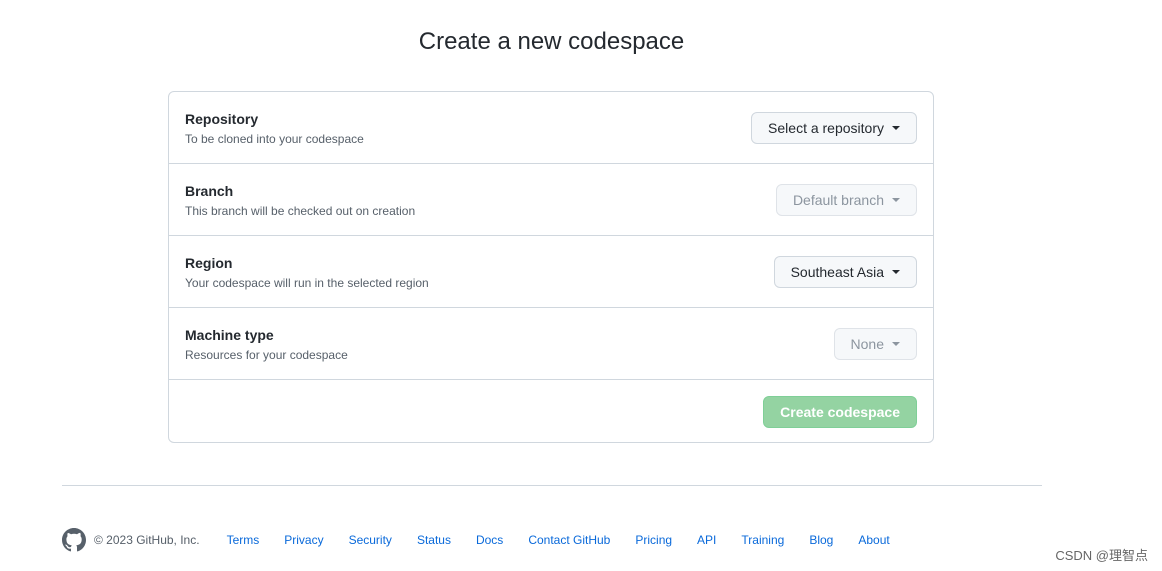 The height and width of the screenshot is (571, 1162). What do you see at coordinates (266, 355) in the screenshot?
I see `machine-type-description: Resources for your codespace` at bounding box center [266, 355].